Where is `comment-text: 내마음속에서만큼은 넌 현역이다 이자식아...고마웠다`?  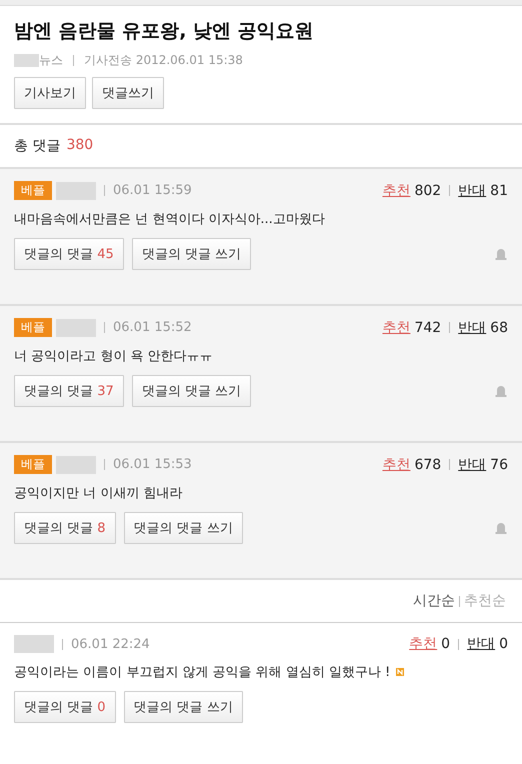
comment-text: 내마음속에서만큼은 넌 현역이다 이자식아...고마웠다 is located at coordinates (170, 219).